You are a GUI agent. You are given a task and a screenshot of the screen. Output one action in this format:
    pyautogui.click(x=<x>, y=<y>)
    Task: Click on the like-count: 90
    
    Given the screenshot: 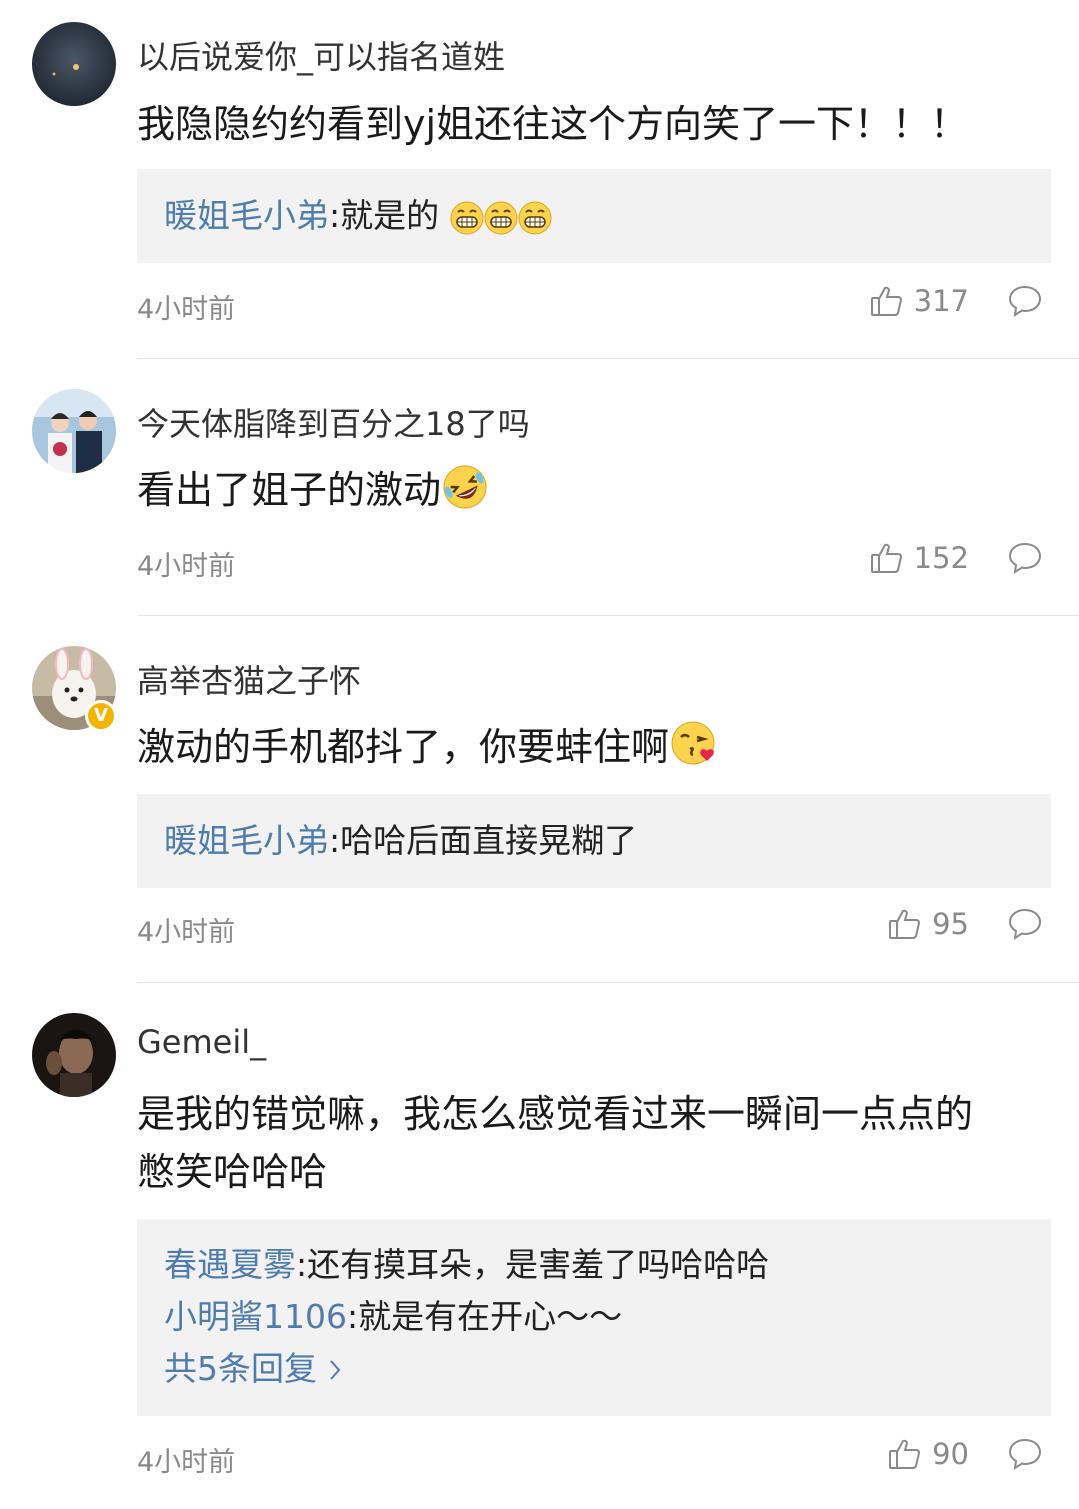 What is the action you would take?
    pyautogui.click(x=950, y=1454)
    